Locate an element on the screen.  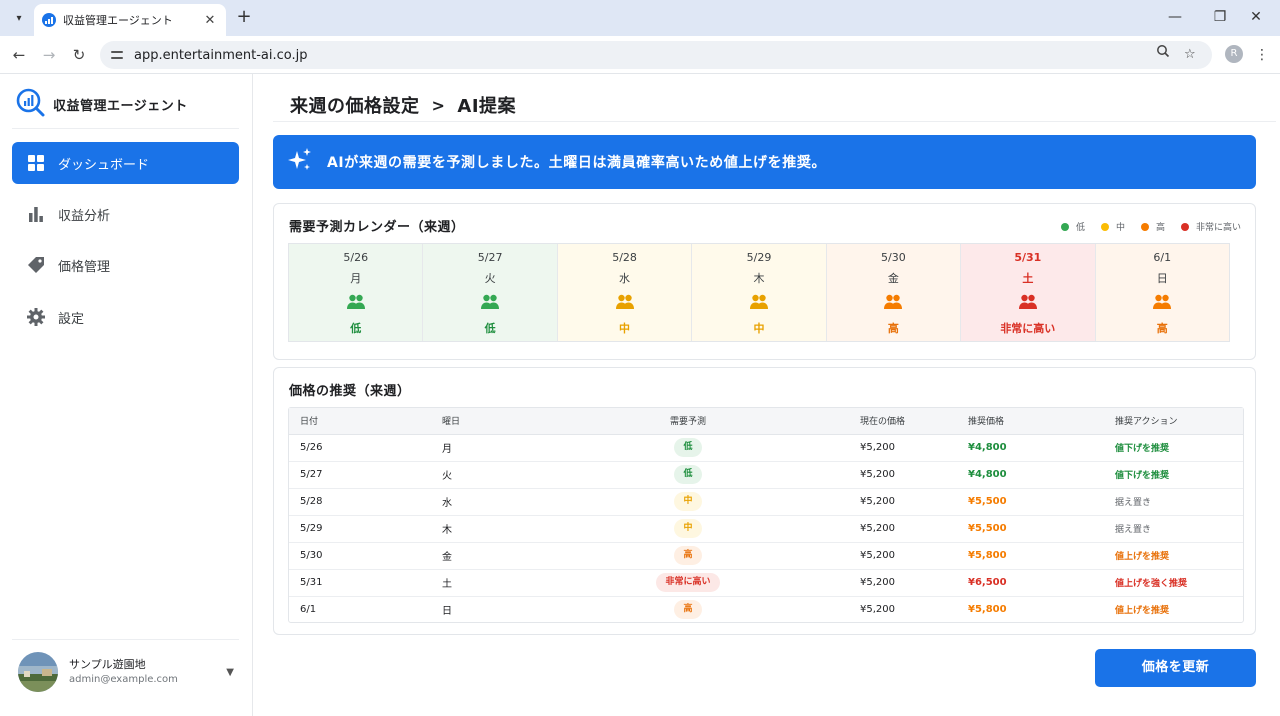
cell-recommended-price: ¥4,800 is located at coordinates (1020, 475).